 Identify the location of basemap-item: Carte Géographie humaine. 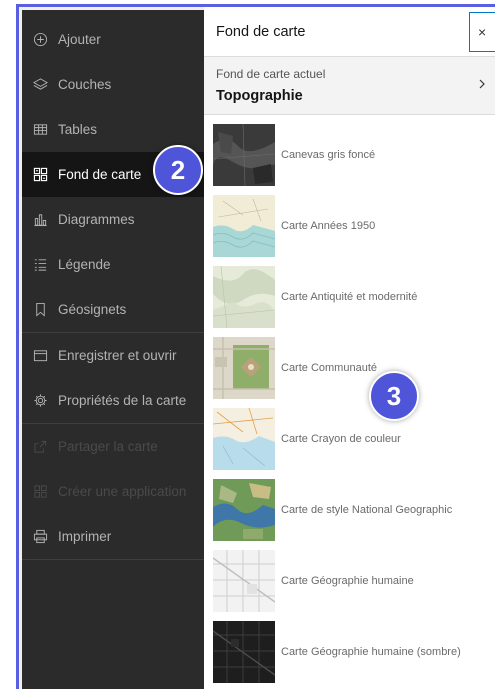
(349, 580).